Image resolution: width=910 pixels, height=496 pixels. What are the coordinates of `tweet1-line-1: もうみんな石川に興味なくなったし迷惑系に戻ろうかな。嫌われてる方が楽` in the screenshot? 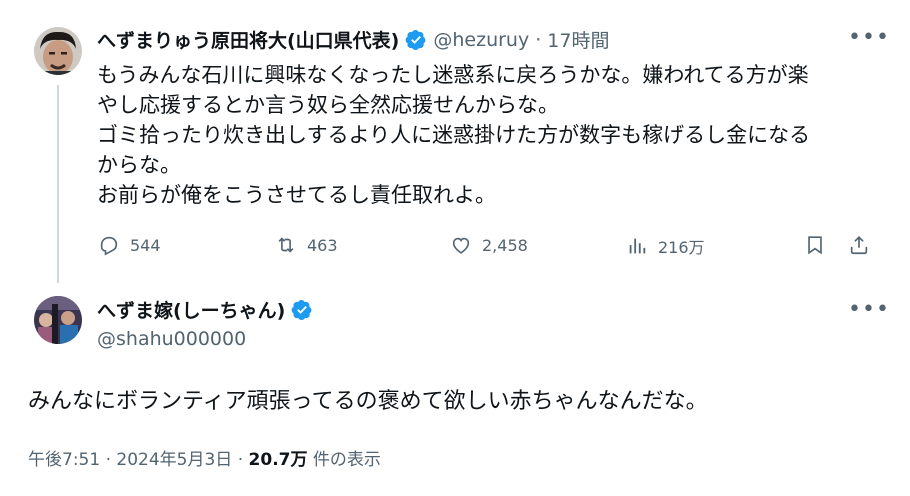 It's located at (453, 75).